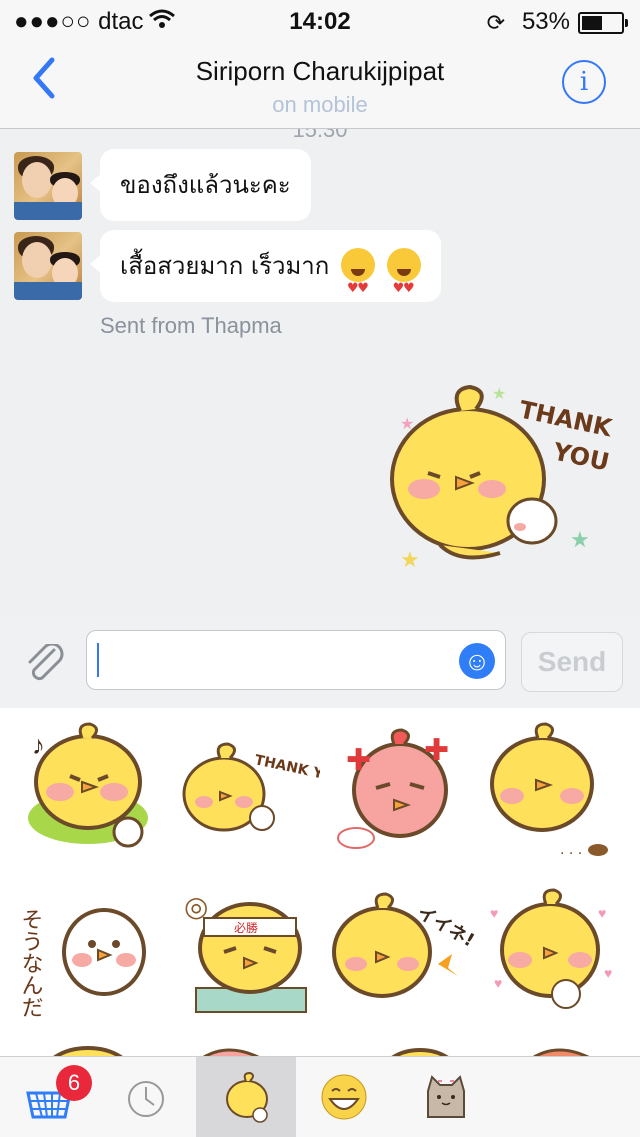 Image resolution: width=640 pixels, height=1137 pixels. What do you see at coordinates (400, 943) in the screenshot?
I see `sticker-chick-iine: イイネ!` at bounding box center [400, 943].